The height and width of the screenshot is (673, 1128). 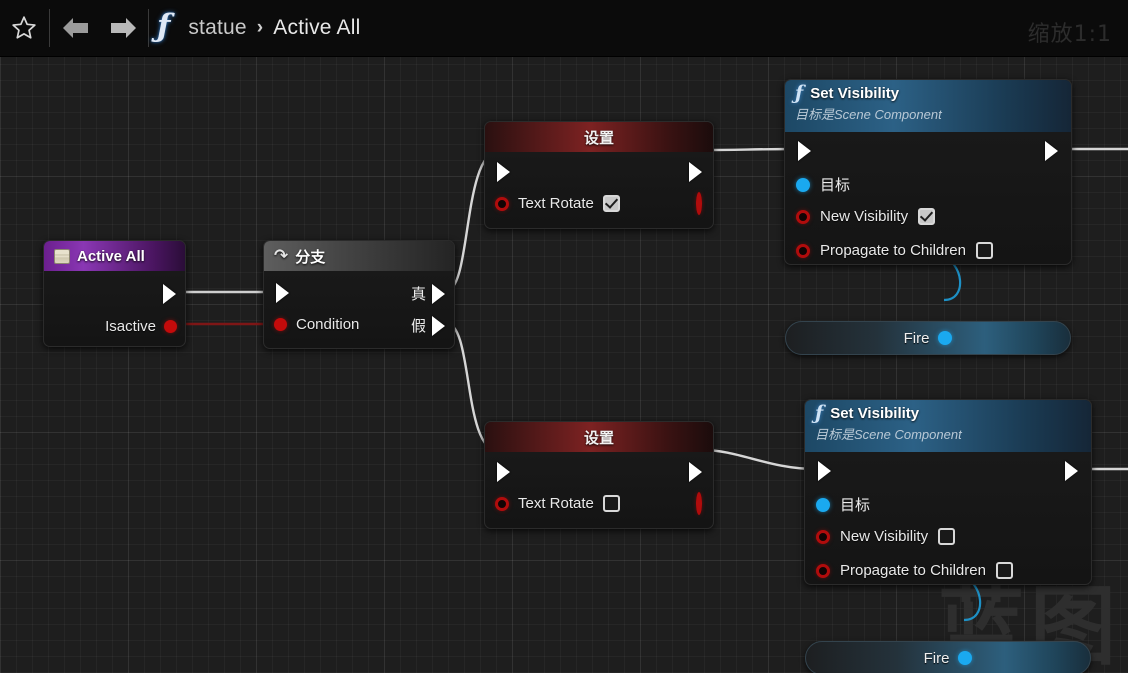 I want to click on node-set-top: 设置 Text Rotate, so click(x=599, y=175).